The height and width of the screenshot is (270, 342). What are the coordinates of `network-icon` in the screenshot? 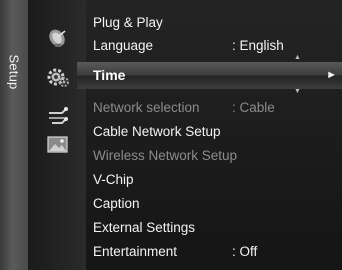 It's located at (58, 116).